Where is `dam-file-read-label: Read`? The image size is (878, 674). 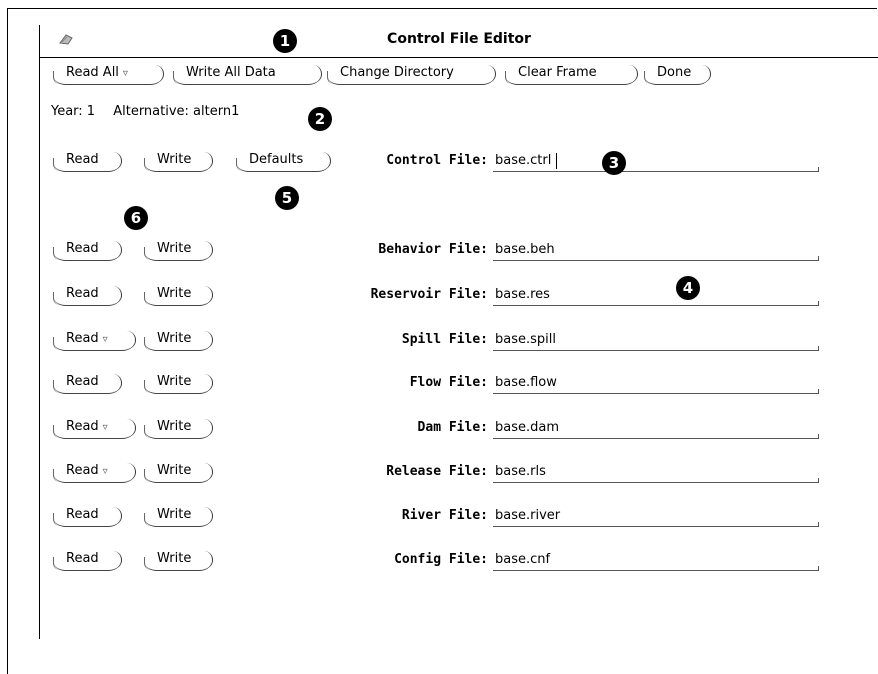
dam-file-read-label: Read is located at coordinates (82, 426).